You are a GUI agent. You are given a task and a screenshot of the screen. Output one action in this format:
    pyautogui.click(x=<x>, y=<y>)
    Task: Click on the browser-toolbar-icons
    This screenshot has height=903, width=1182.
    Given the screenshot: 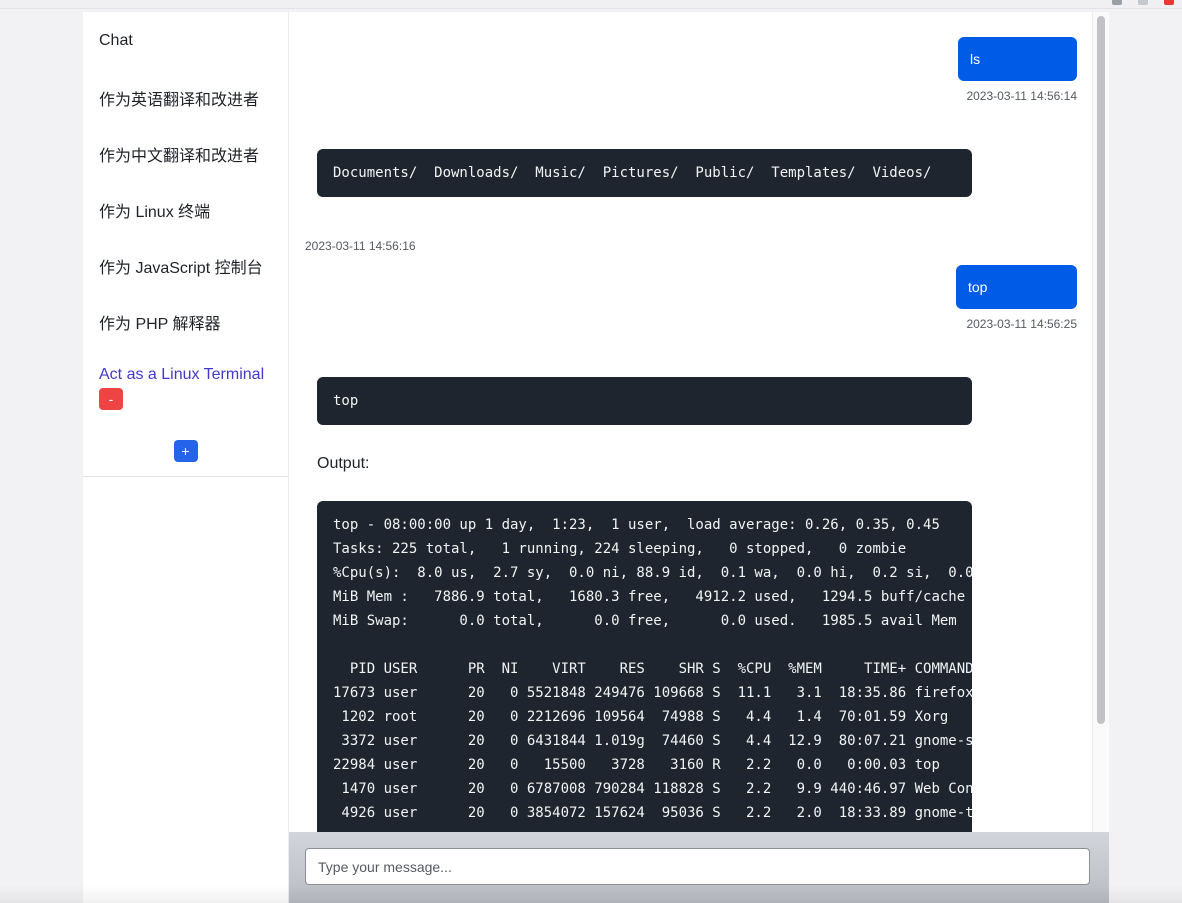 What is the action you would take?
    pyautogui.click(x=1143, y=2)
    